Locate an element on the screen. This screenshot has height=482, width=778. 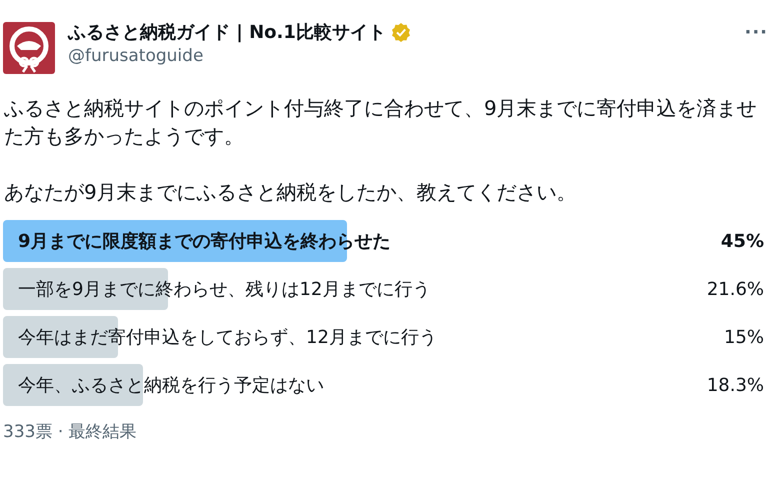
author-name: ふるさと納税ガイド | No.1比較サイト is located at coordinates (227, 32).